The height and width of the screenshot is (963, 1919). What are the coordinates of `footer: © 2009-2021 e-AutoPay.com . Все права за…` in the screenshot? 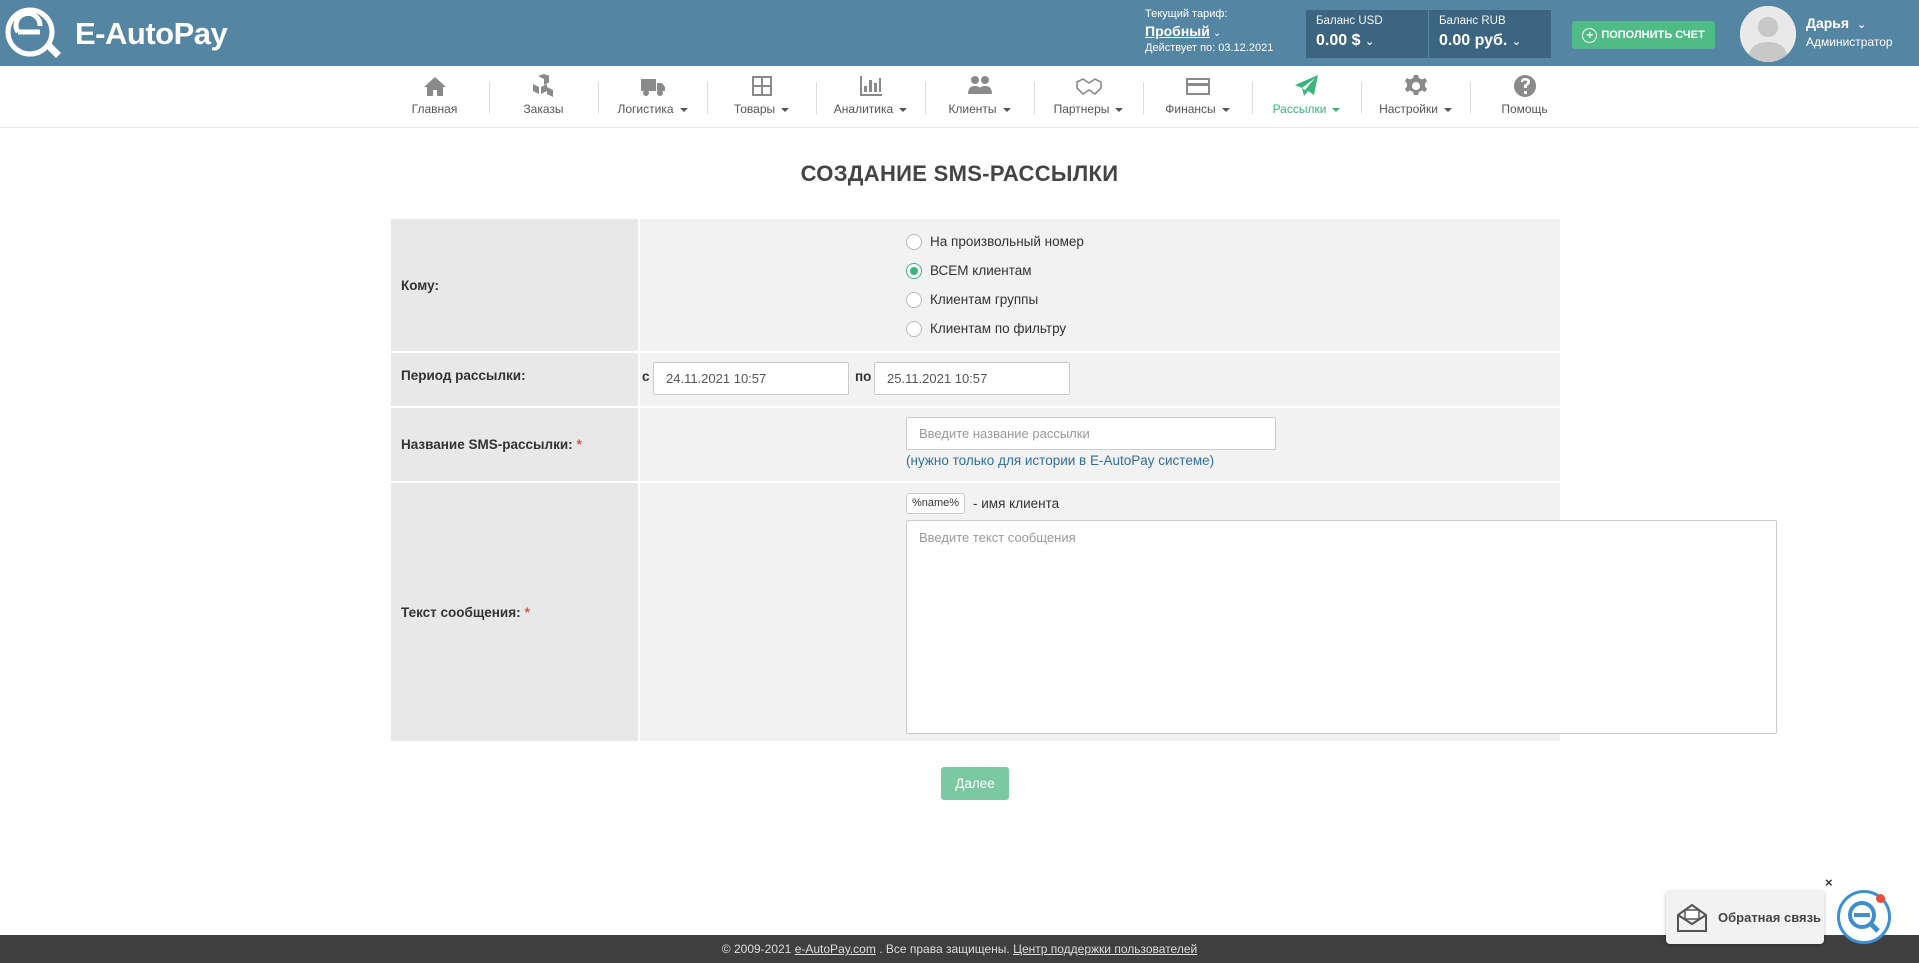 It's located at (959, 949).